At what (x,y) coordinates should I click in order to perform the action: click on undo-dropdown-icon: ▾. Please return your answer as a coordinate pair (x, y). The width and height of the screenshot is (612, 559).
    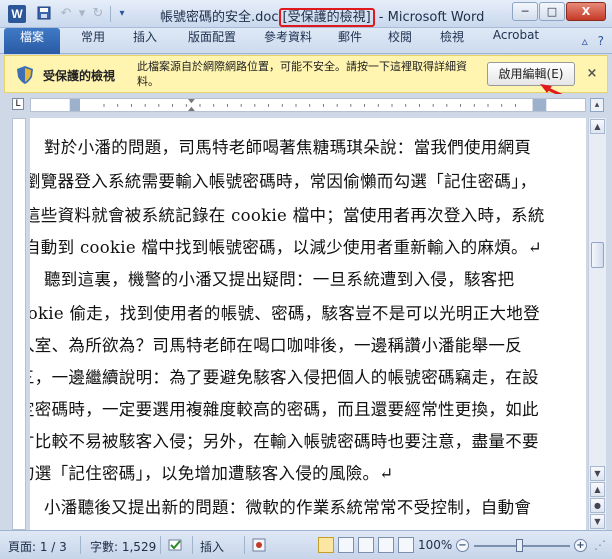
    Looking at the image, I should click on (82, 14).